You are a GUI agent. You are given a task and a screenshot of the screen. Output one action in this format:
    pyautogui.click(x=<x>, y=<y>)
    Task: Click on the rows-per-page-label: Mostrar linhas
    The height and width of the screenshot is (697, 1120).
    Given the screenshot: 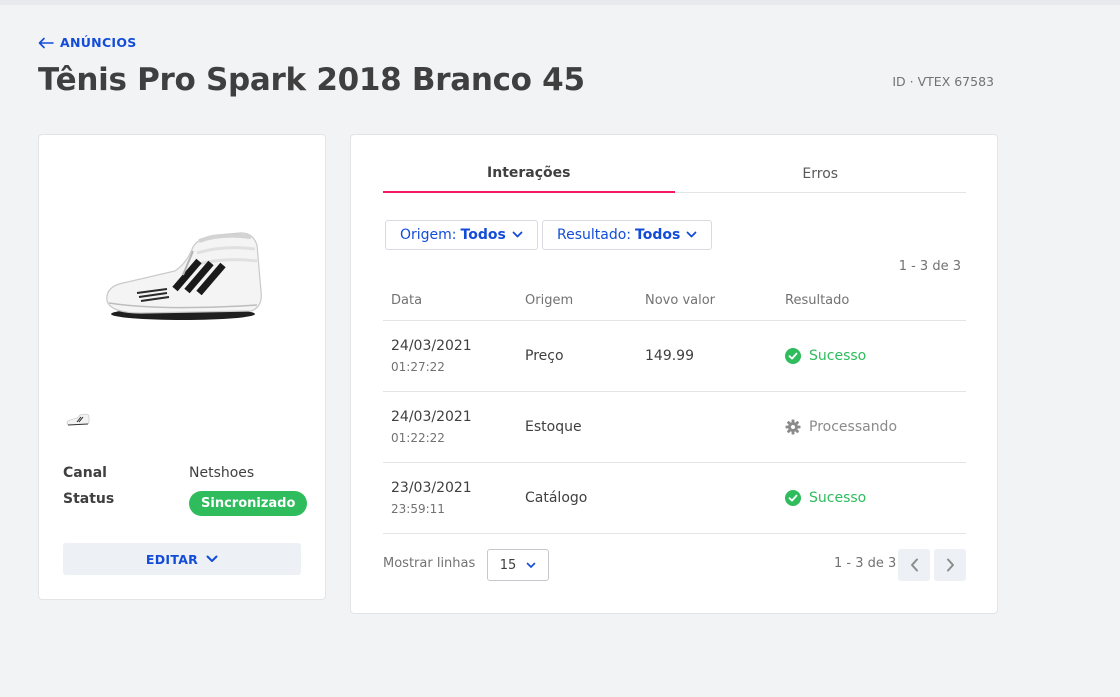 What is the action you would take?
    pyautogui.click(x=429, y=563)
    